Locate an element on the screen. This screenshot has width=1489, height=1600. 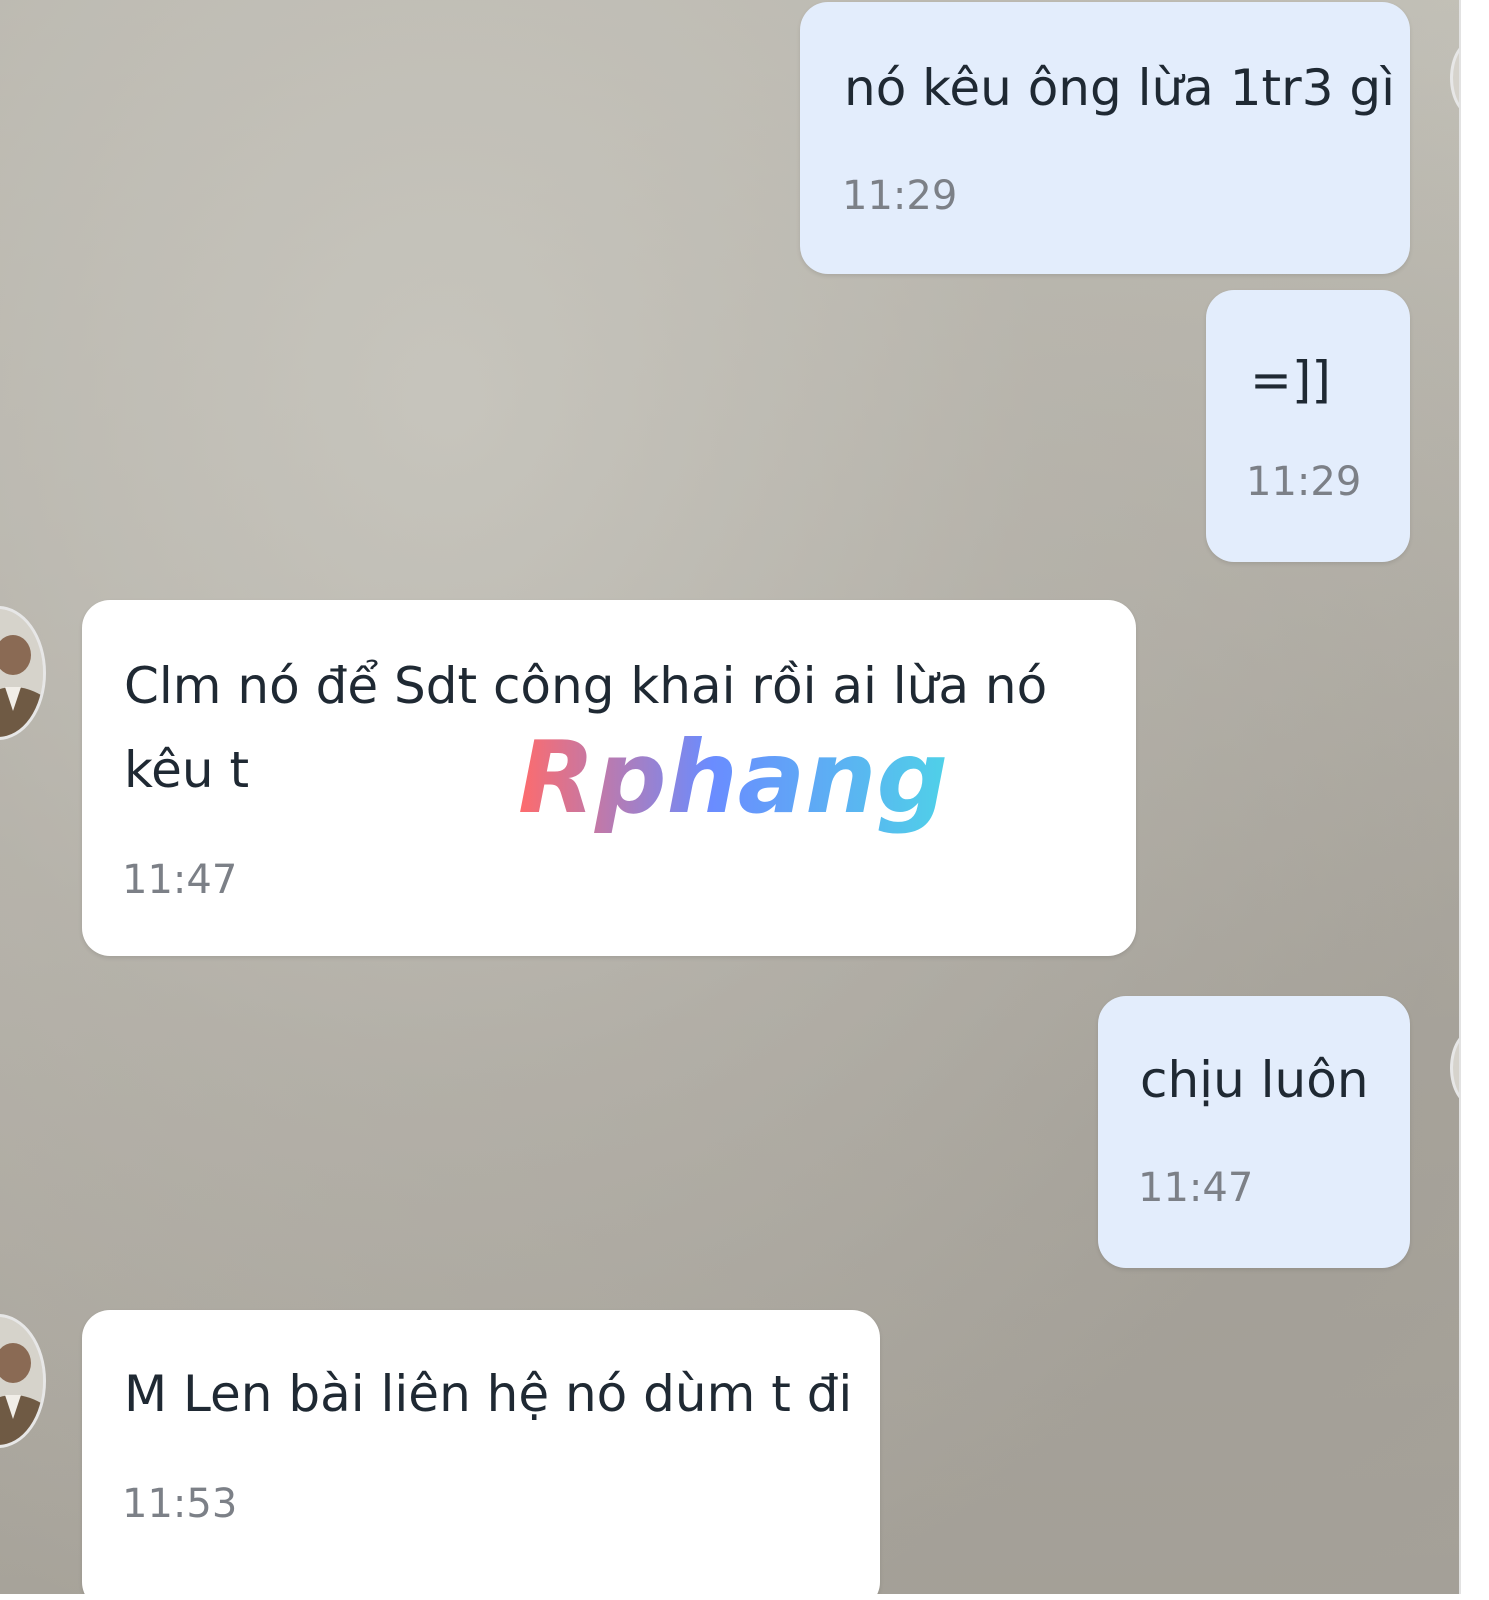
message-timestamp: 11:53 is located at coordinates (180, 1504).